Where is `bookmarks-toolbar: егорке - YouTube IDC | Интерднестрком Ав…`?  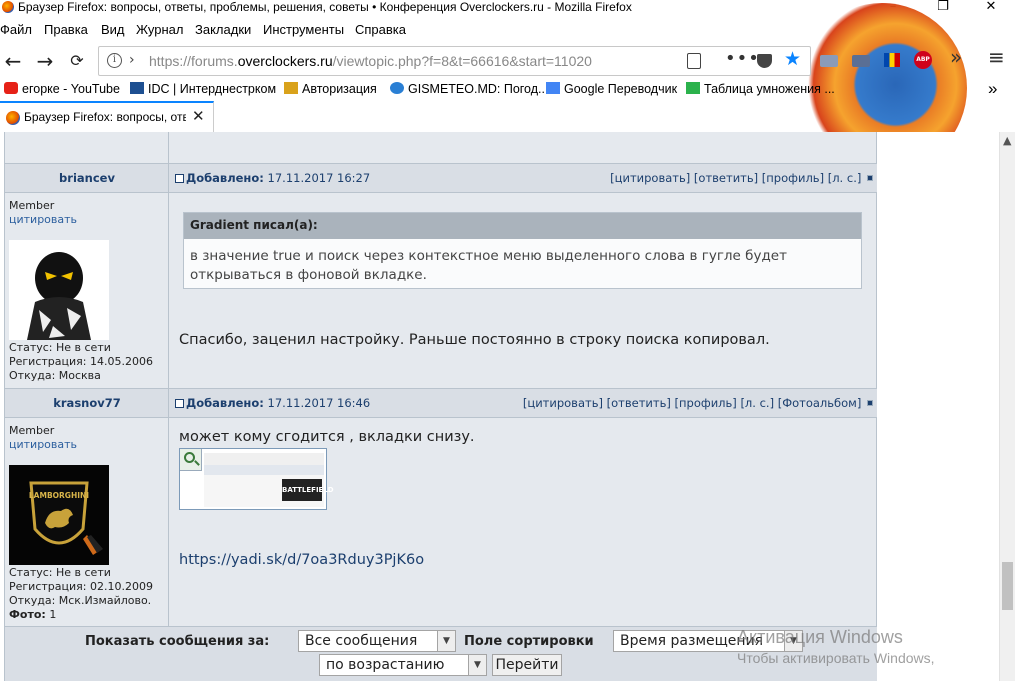
bookmarks-toolbar: егорке - YouTube IDC | Интерднестрком Ав… is located at coordinates (507, 90).